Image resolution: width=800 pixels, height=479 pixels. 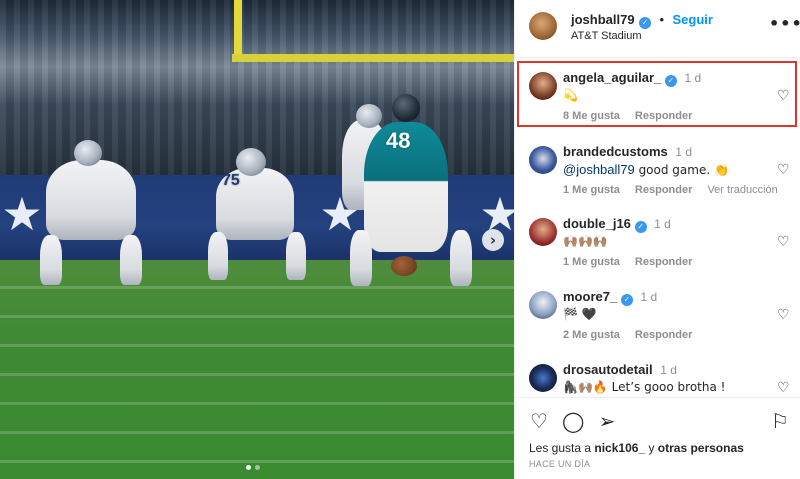 What do you see at coordinates (644, 387) in the screenshot?
I see `comment-text: 🦍🙌🏽🔥 Let’s gooo brotha !` at bounding box center [644, 387].